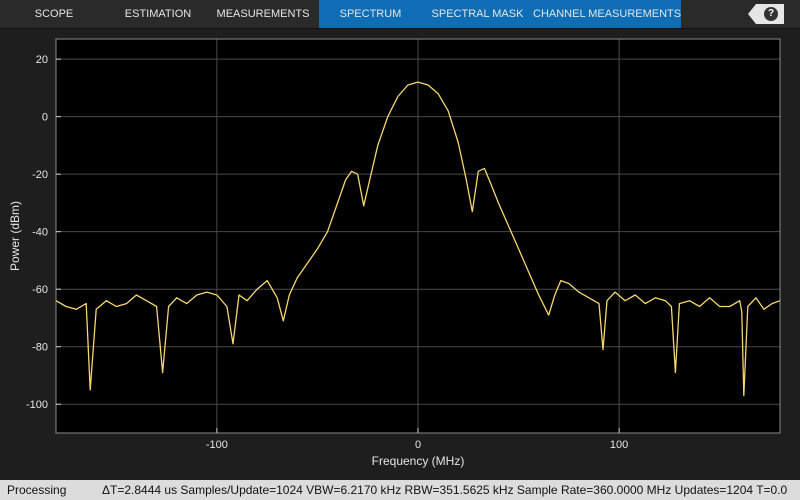 This screenshot has height=500, width=800. I want to click on help-icon: ?, so click(771, 14).